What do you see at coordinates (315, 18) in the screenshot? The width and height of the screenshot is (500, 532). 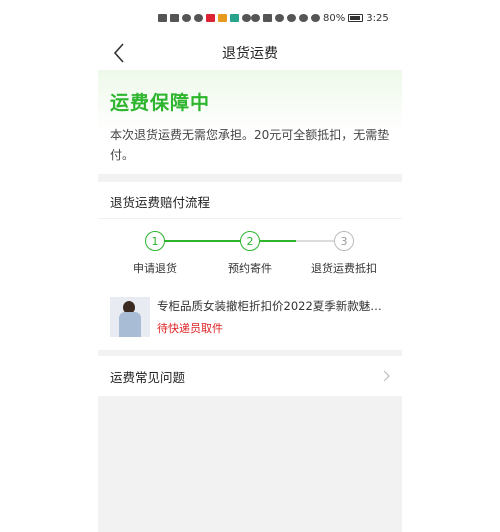 I see `speed-icon` at bounding box center [315, 18].